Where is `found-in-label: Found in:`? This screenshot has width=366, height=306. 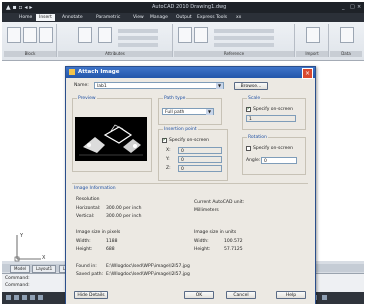 found-in-label: Found in: is located at coordinates (86, 266).